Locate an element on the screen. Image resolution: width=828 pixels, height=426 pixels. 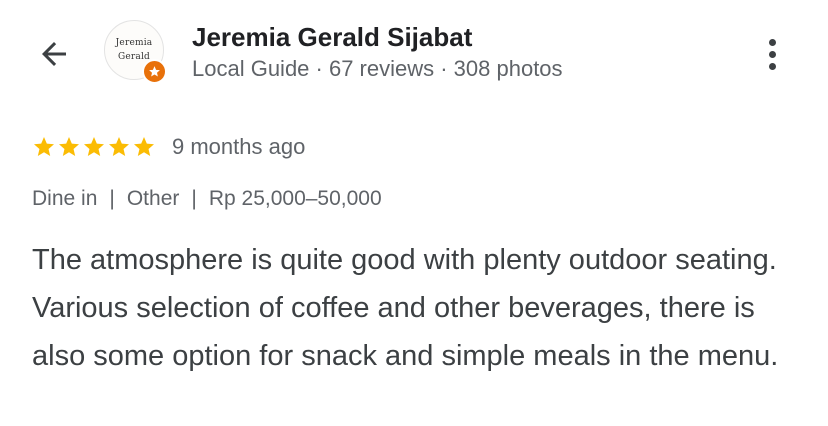
avatar-text-line1: Jeremia is located at coordinates (134, 43).